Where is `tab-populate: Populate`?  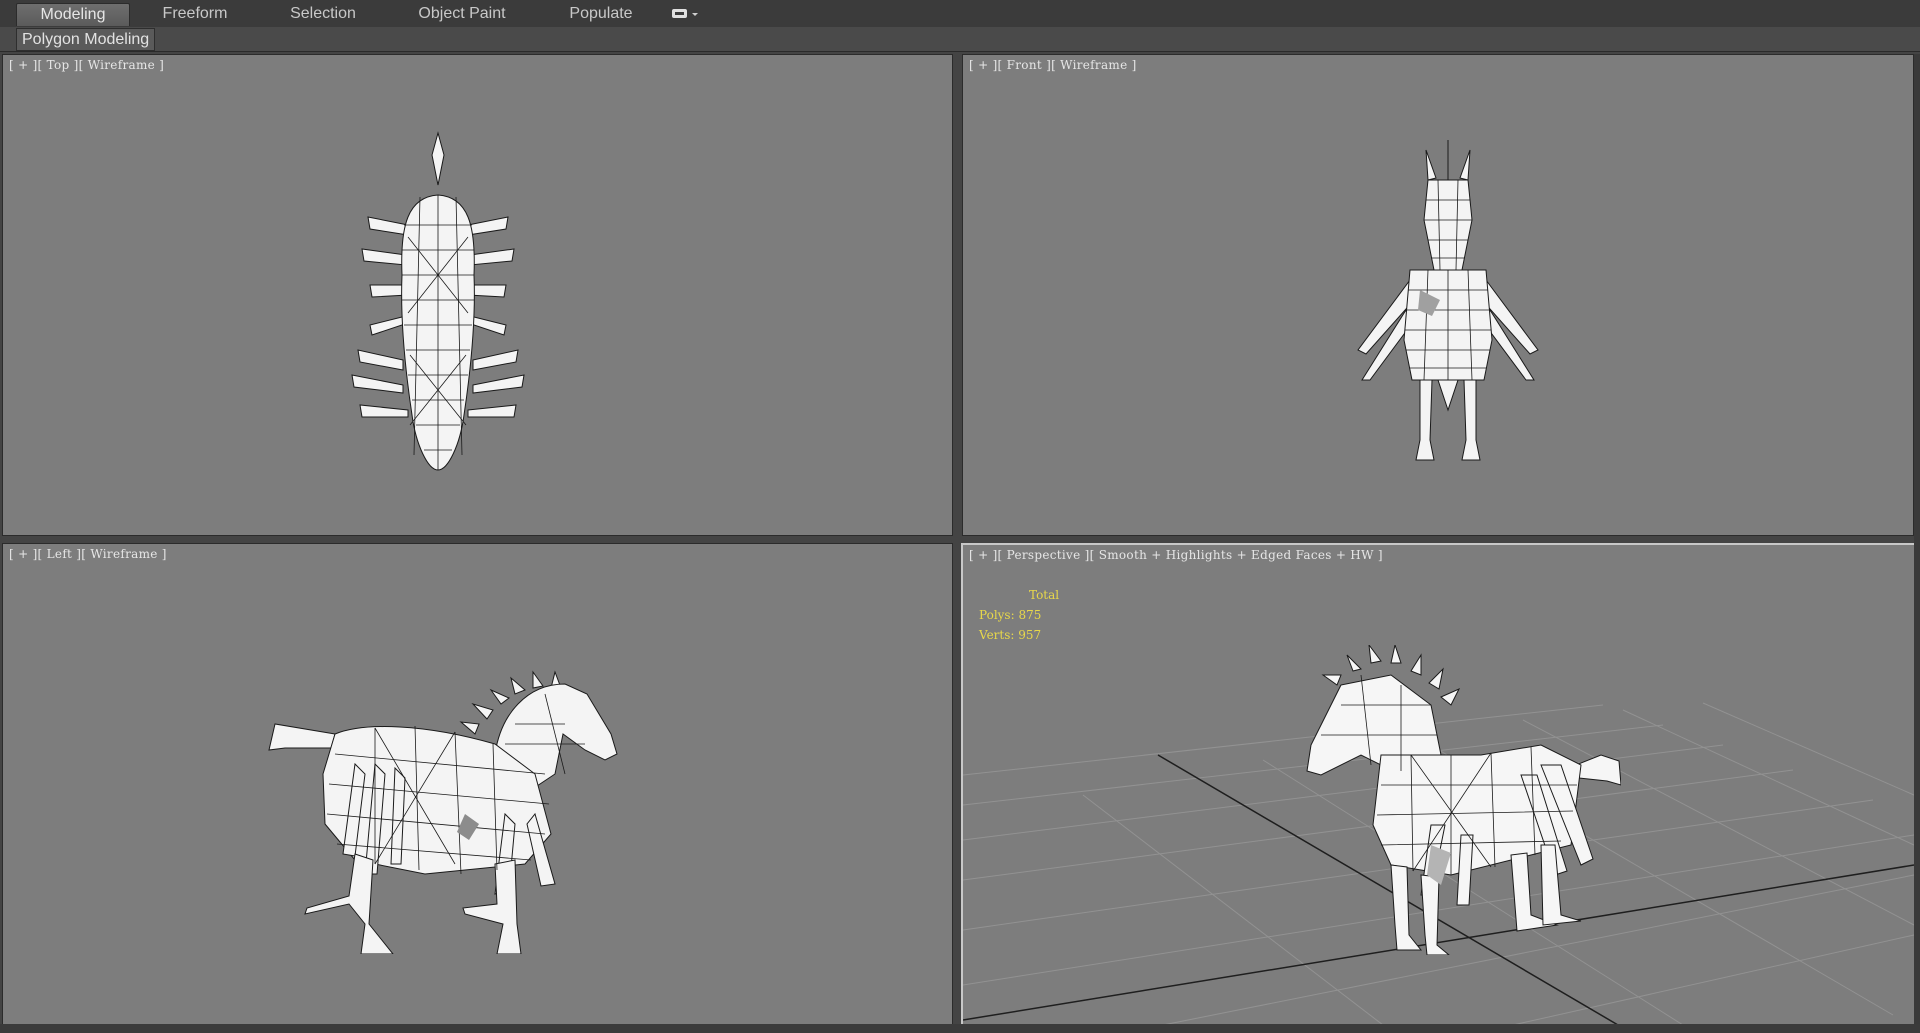 tab-populate: Populate is located at coordinates (601, 14).